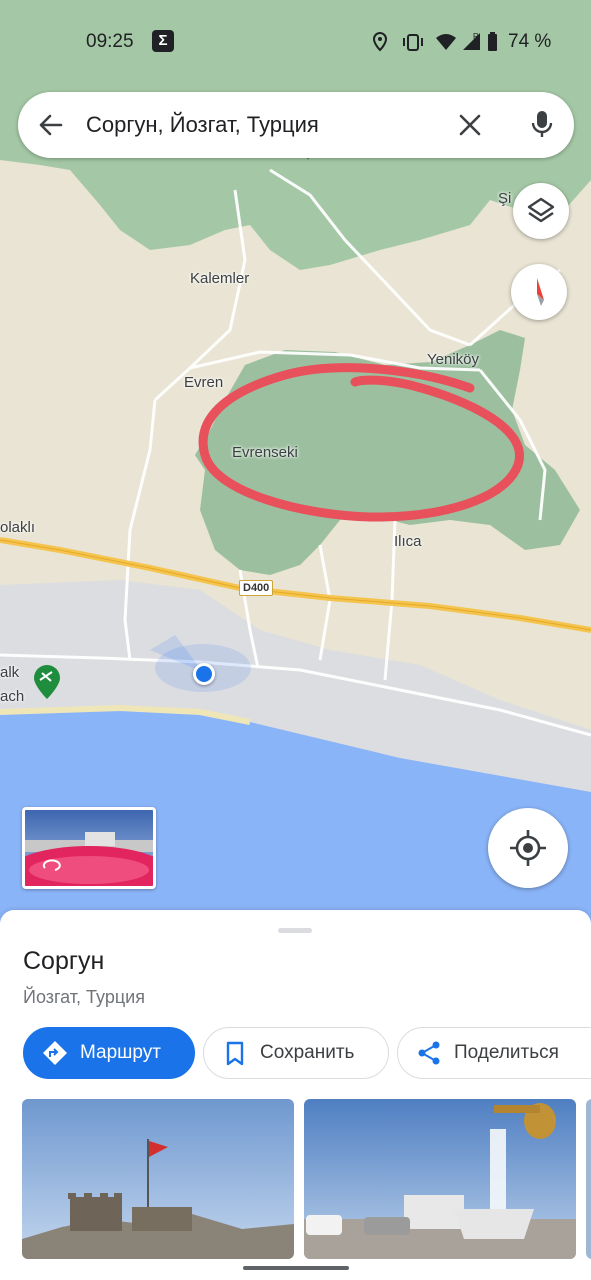  What do you see at coordinates (505, 198) in the screenshot?
I see `map-label-si: Şi` at bounding box center [505, 198].